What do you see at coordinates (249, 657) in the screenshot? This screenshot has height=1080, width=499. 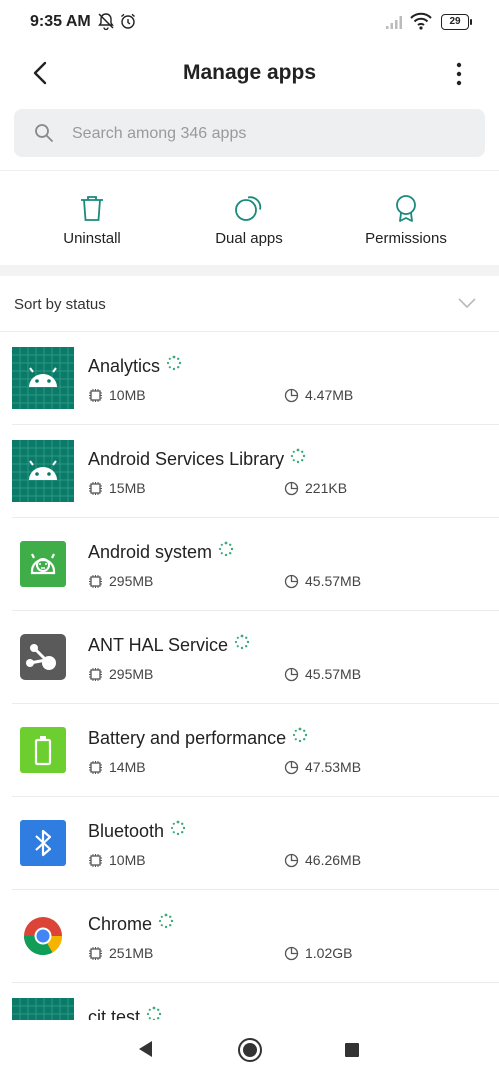 I see `app-row-ant-hal-service: ANT HAL Service 295MB 45.57MB` at bounding box center [249, 657].